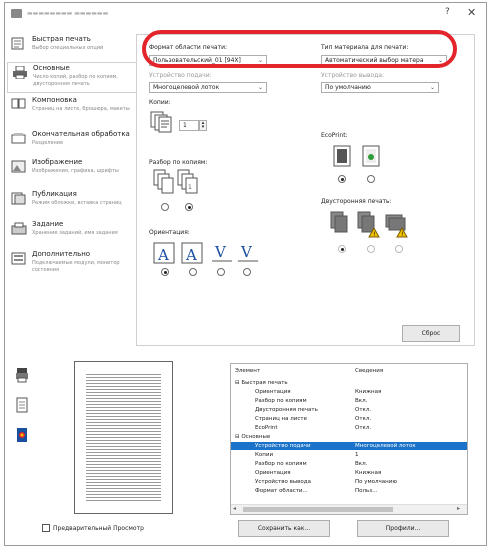 The height and width of the screenshot is (548, 489). I want to click on basic-icon, so click(20, 72).